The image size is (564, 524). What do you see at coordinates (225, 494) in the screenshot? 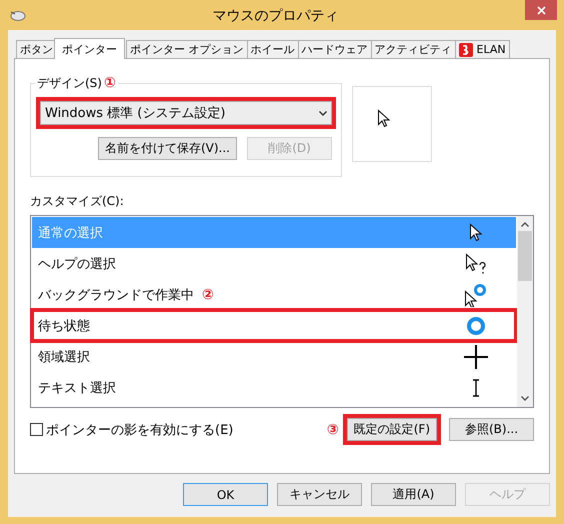
I see `dialog-button: OK` at bounding box center [225, 494].